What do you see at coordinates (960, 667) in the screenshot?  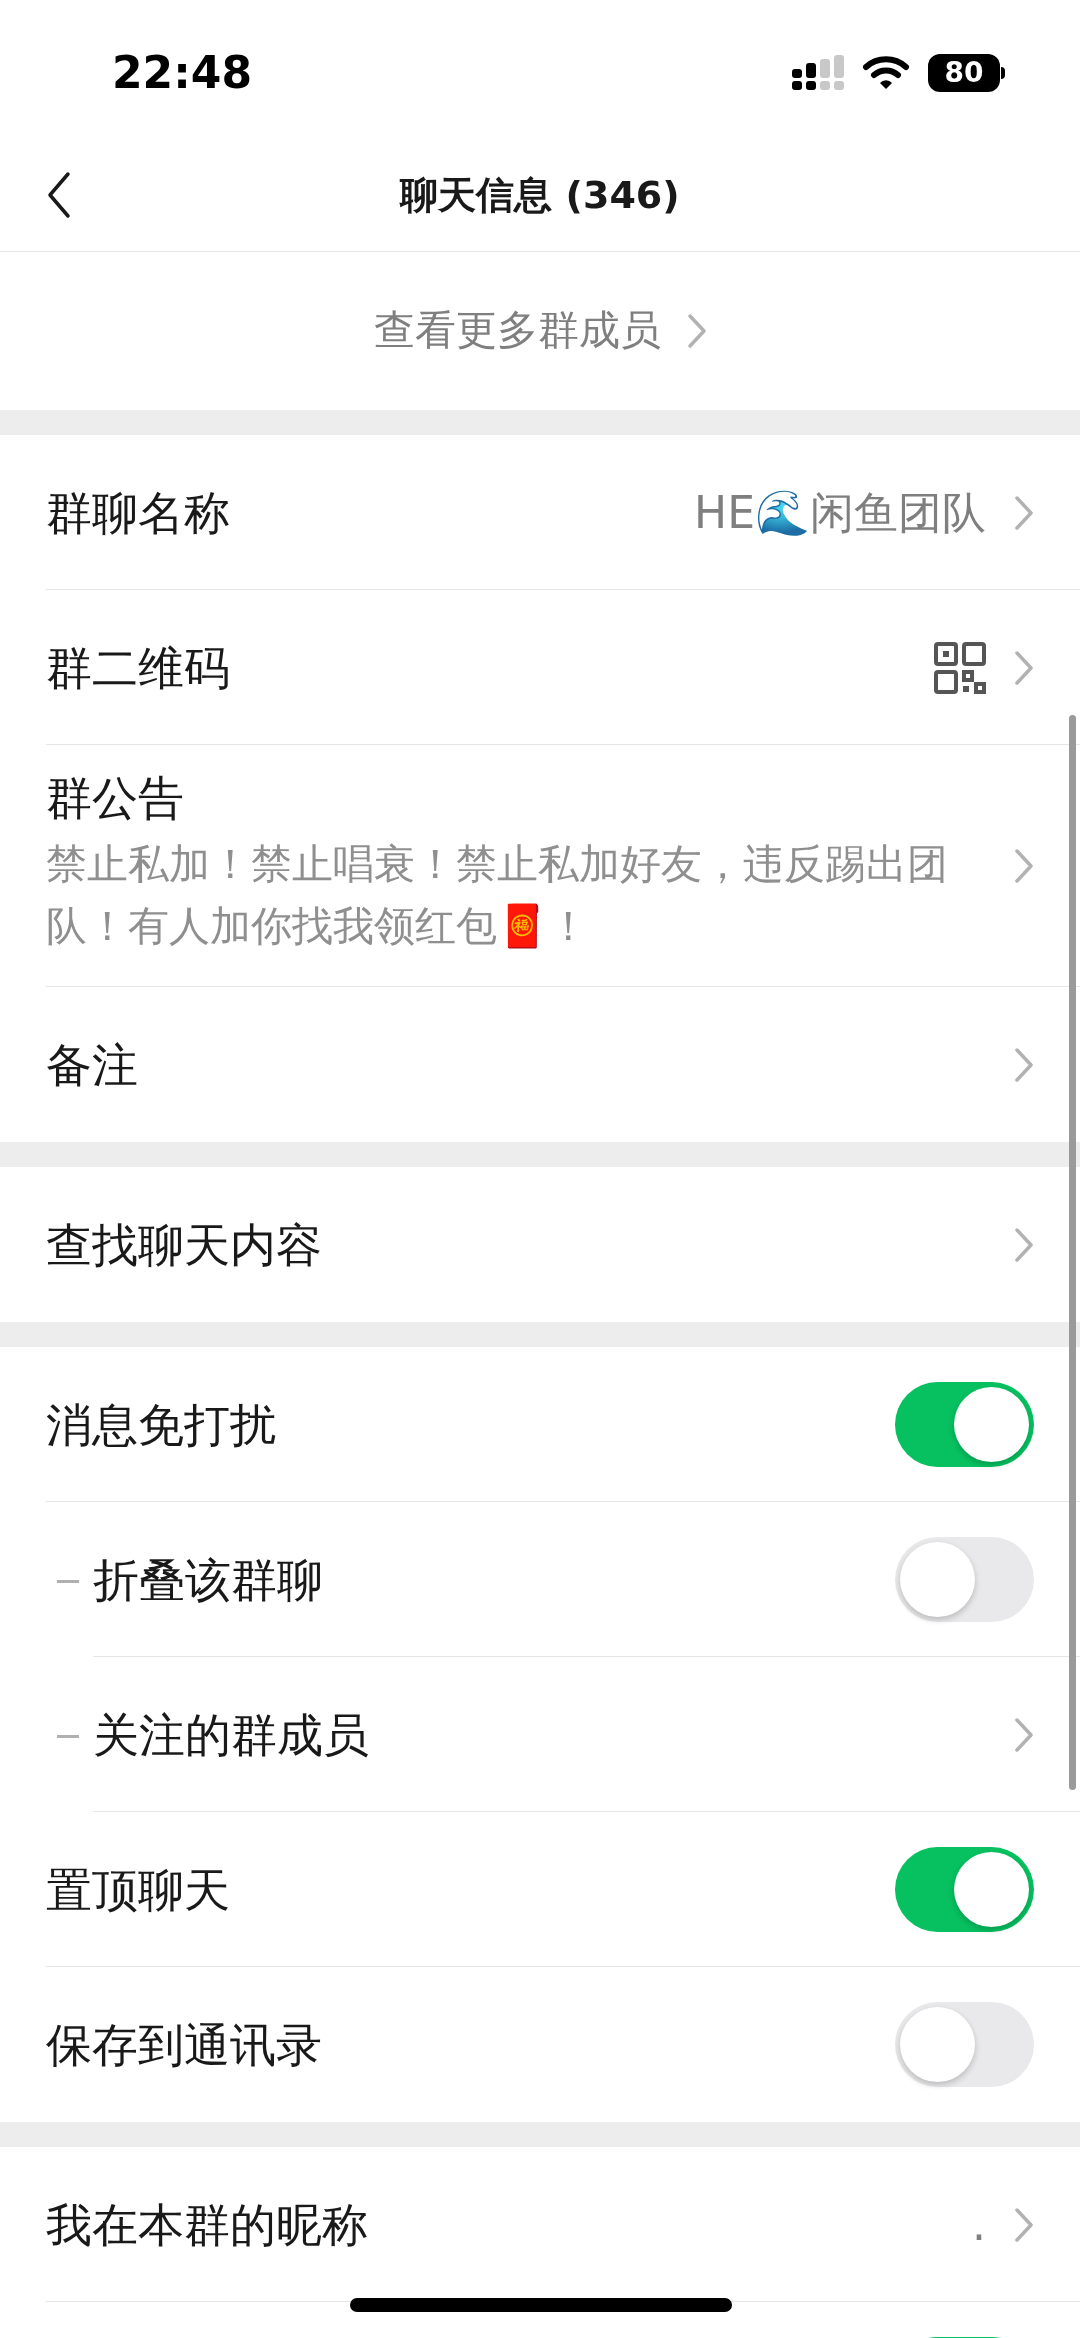 I see `qr-code-icon` at bounding box center [960, 667].